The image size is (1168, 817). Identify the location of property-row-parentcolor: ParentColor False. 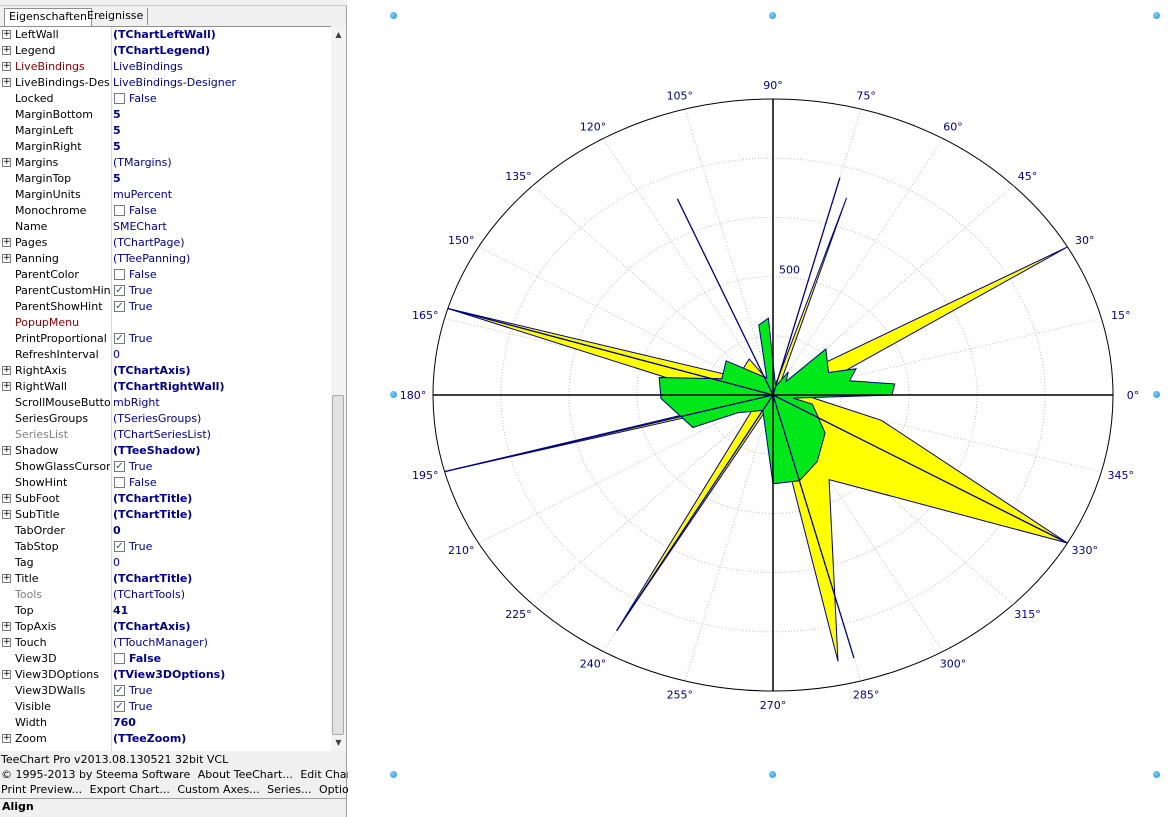
(165, 275).